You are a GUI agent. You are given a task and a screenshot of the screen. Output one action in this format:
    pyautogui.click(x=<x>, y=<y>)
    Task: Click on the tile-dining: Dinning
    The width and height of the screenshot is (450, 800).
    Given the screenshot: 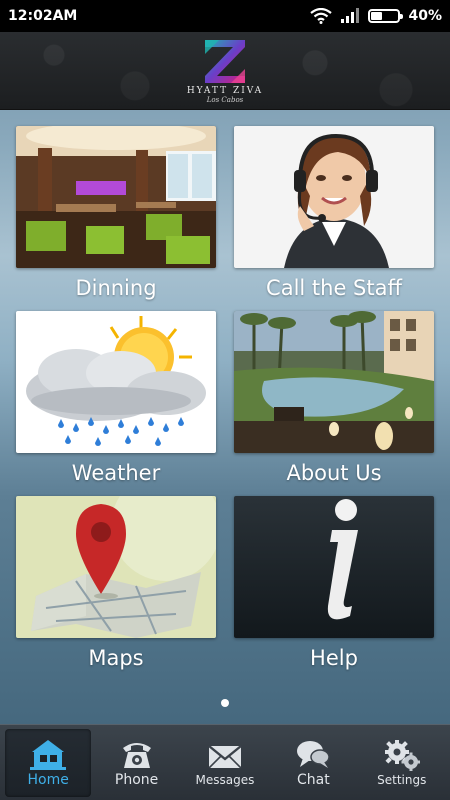 What is the action you would take?
    pyautogui.click(x=116, y=219)
    